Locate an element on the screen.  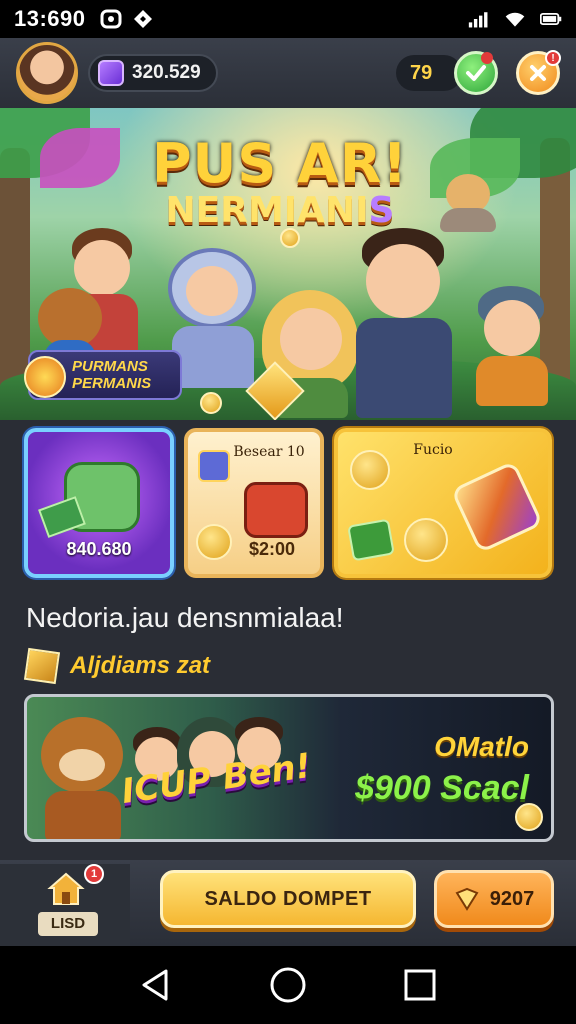
message-subheading: Aljdiams zat is located at coordinates (117, 666).